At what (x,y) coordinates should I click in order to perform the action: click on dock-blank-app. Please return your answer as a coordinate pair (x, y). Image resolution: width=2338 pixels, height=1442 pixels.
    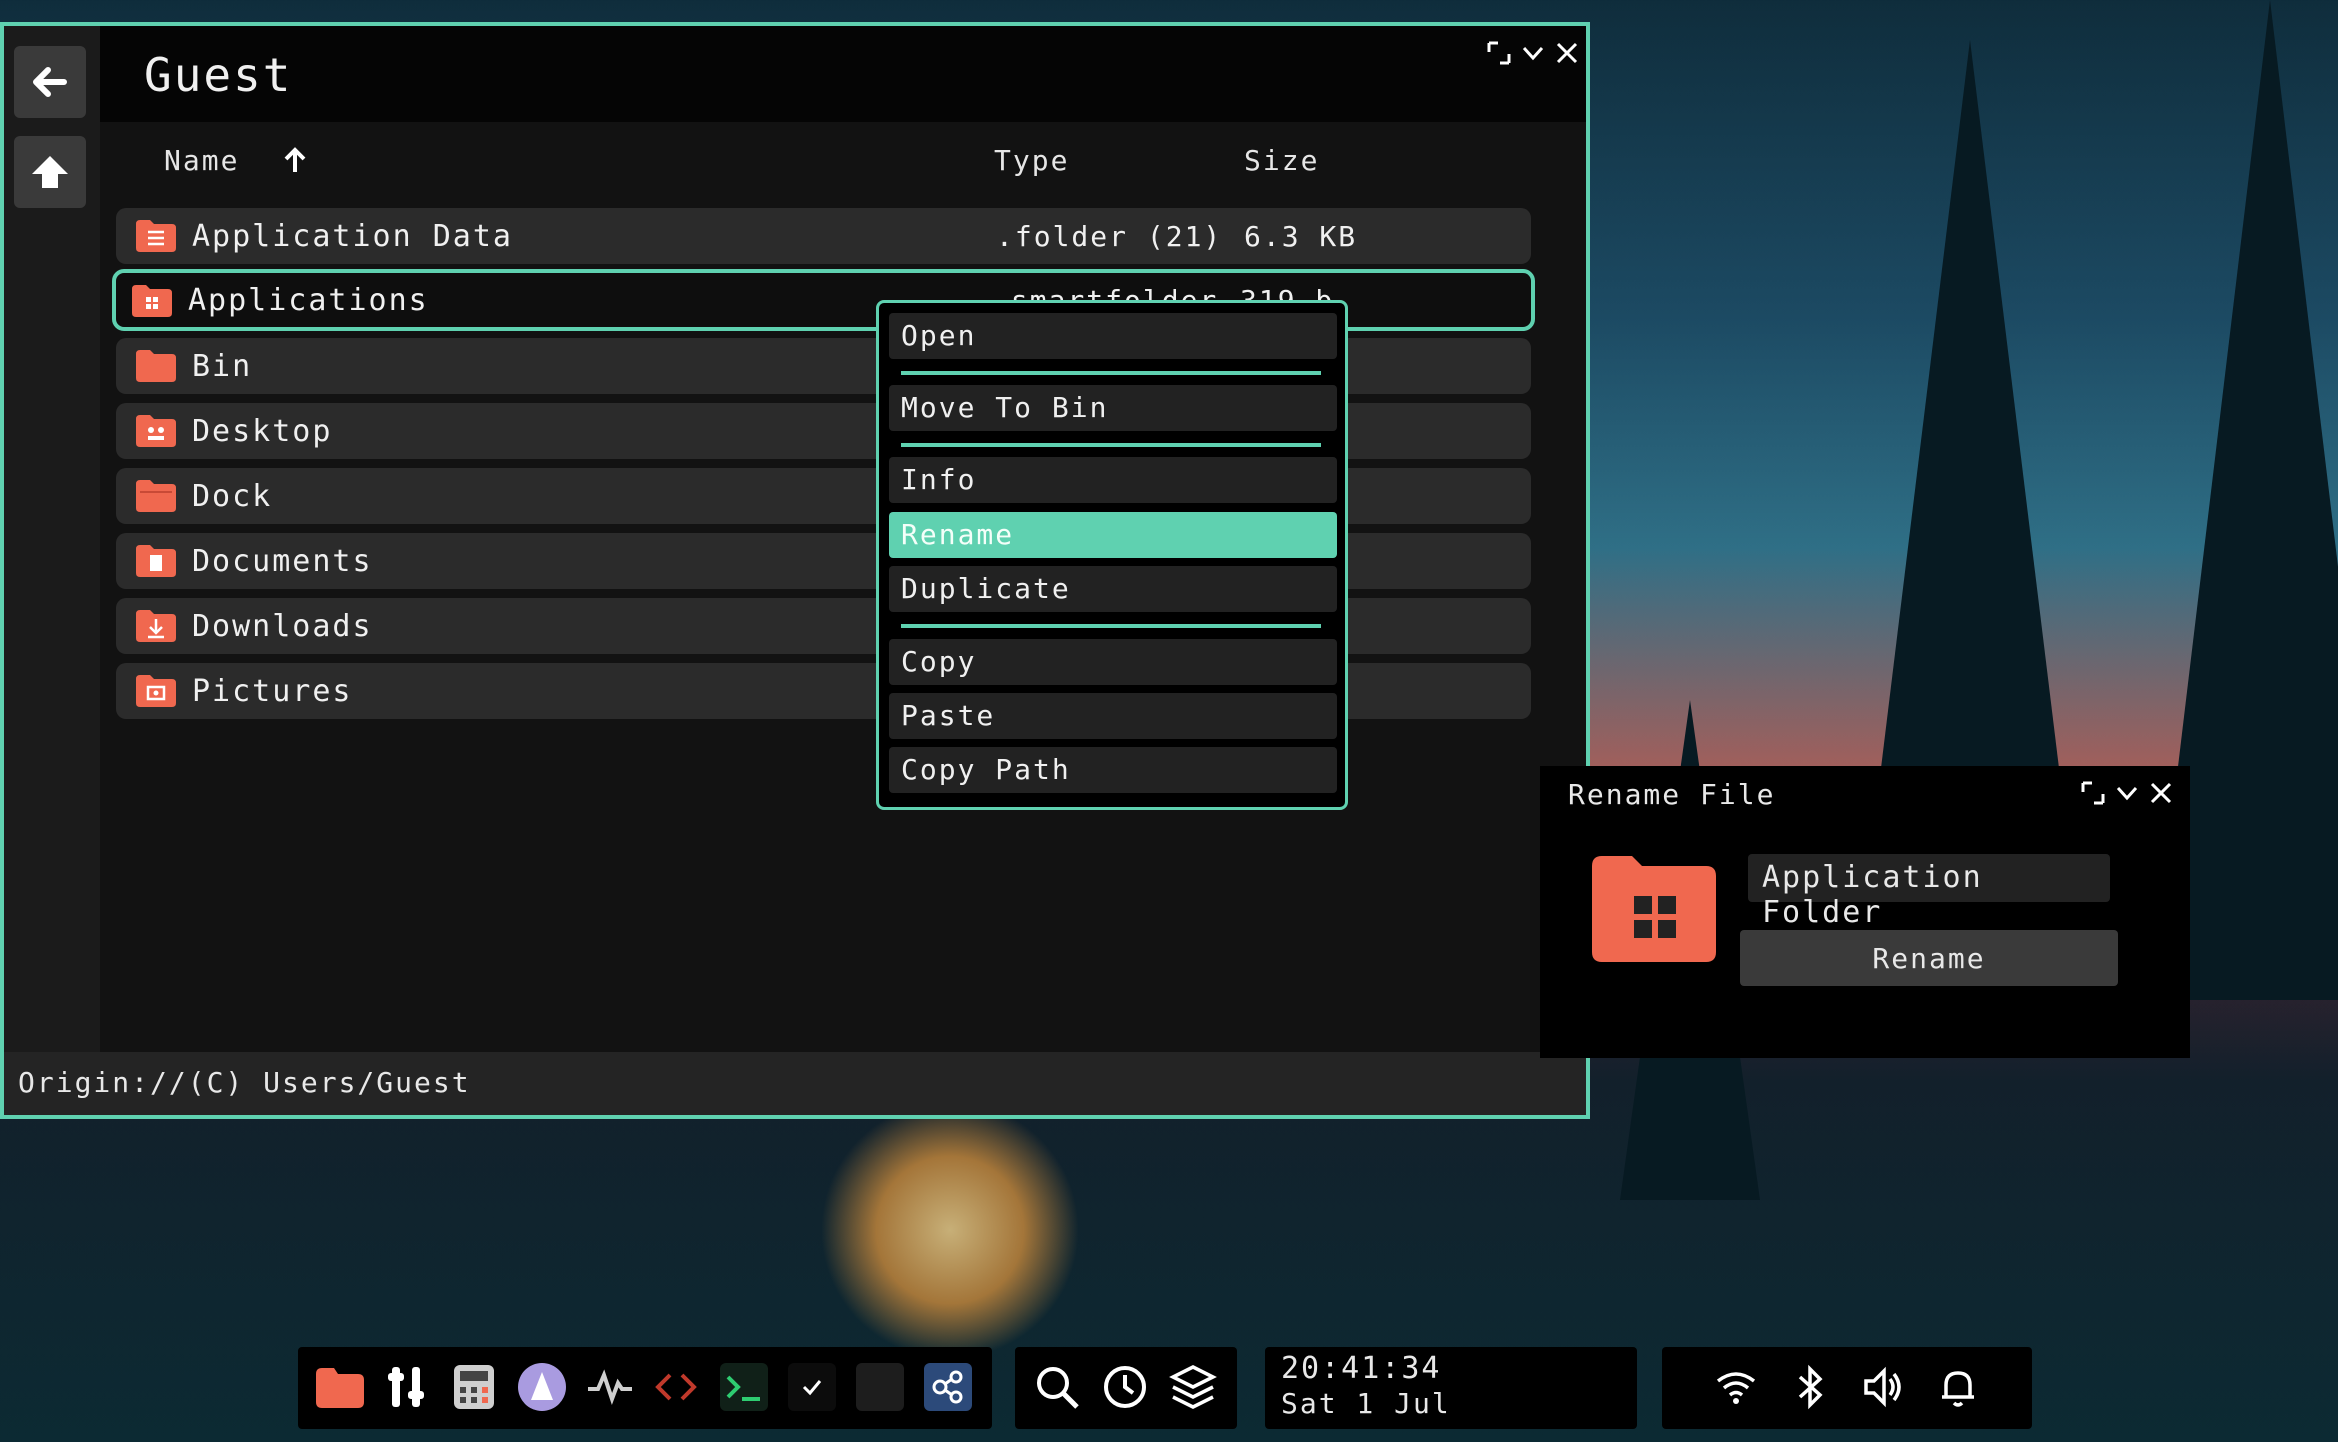
    Looking at the image, I should click on (880, 1387).